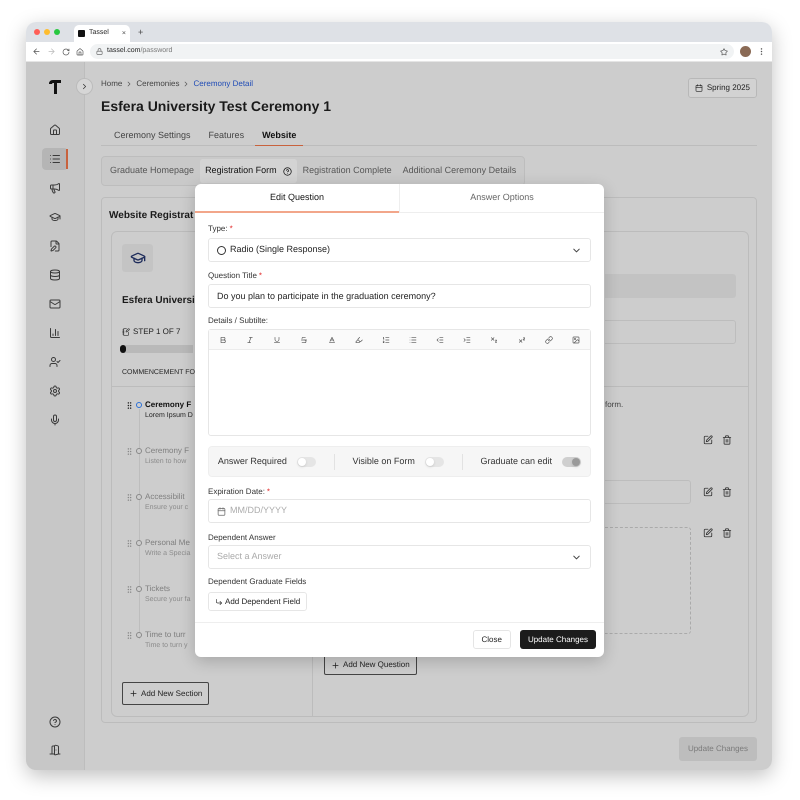 Image resolution: width=800 pixels, height=800 pixels. Describe the element at coordinates (614, 404) in the screenshot. I see `question-note: form.` at that location.